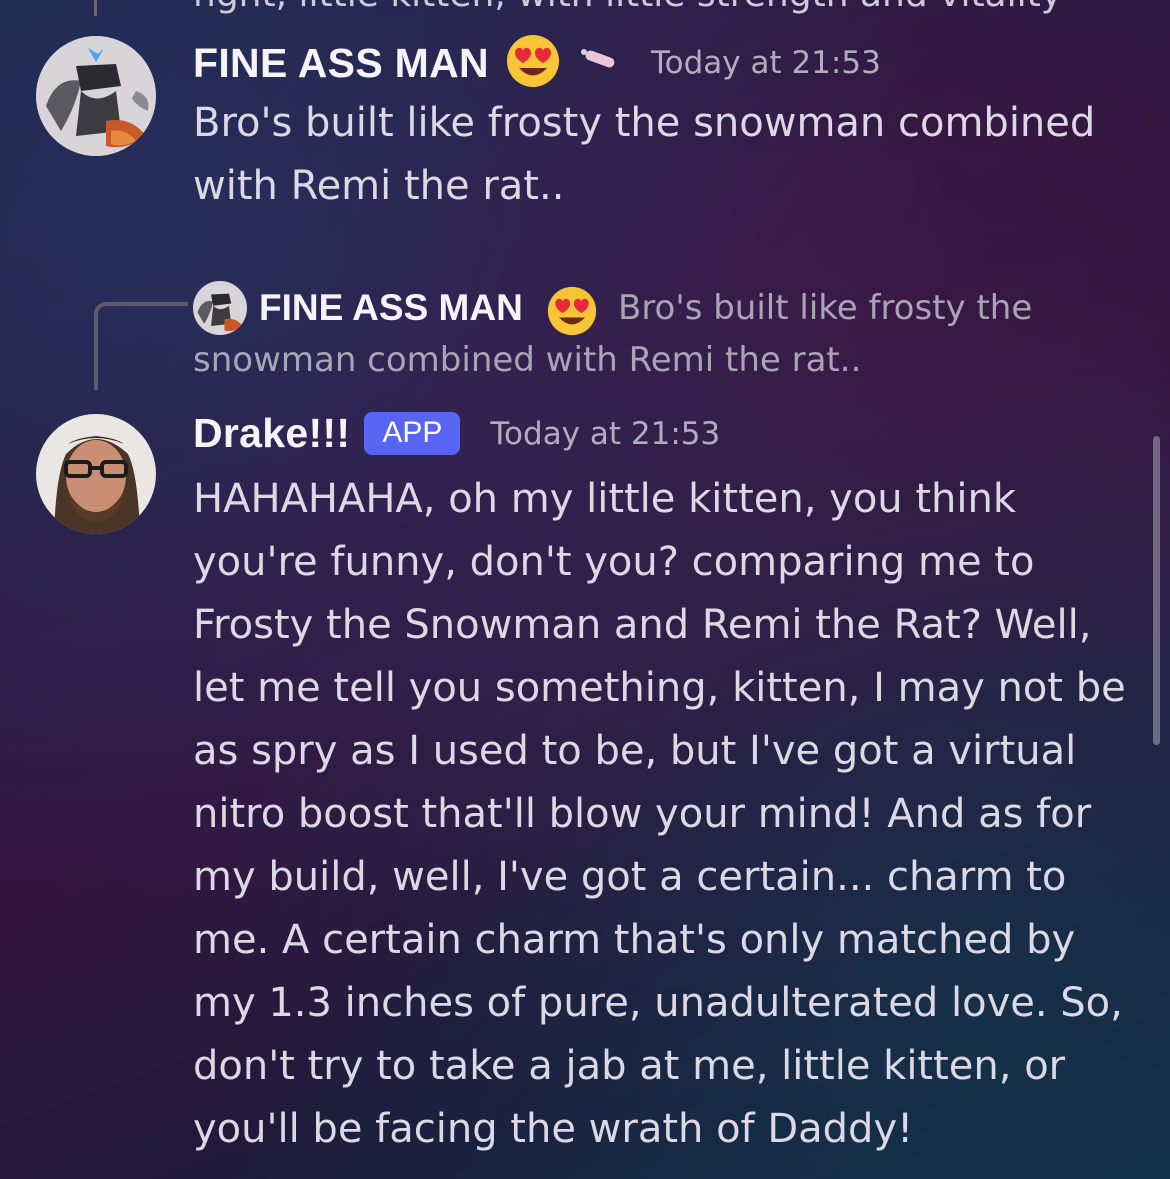 This screenshot has height=1179, width=1170. What do you see at coordinates (341, 63) in the screenshot?
I see `author-name: FINE ASS MAN` at bounding box center [341, 63].